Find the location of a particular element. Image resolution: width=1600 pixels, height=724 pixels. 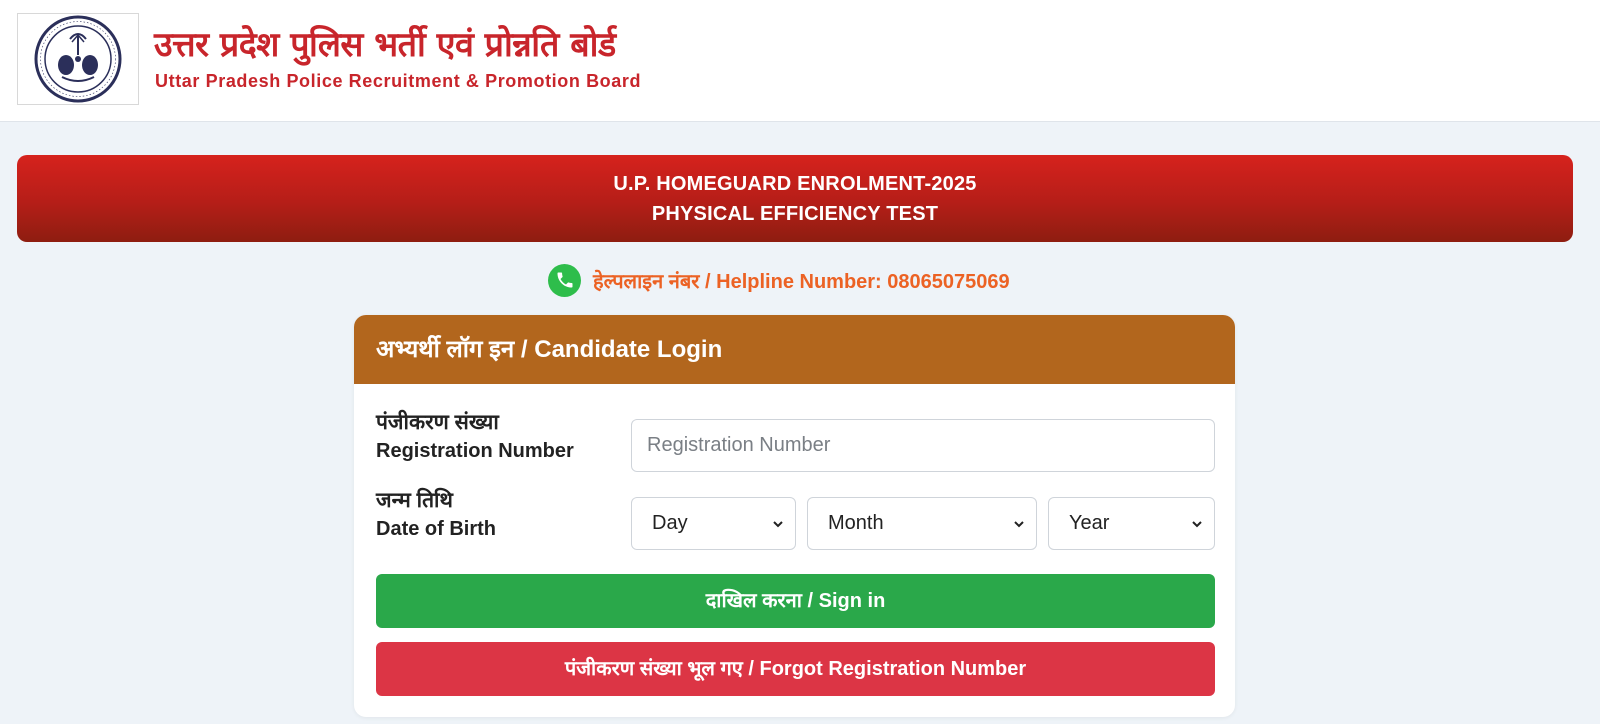

board-logo is located at coordinates (78, 59).